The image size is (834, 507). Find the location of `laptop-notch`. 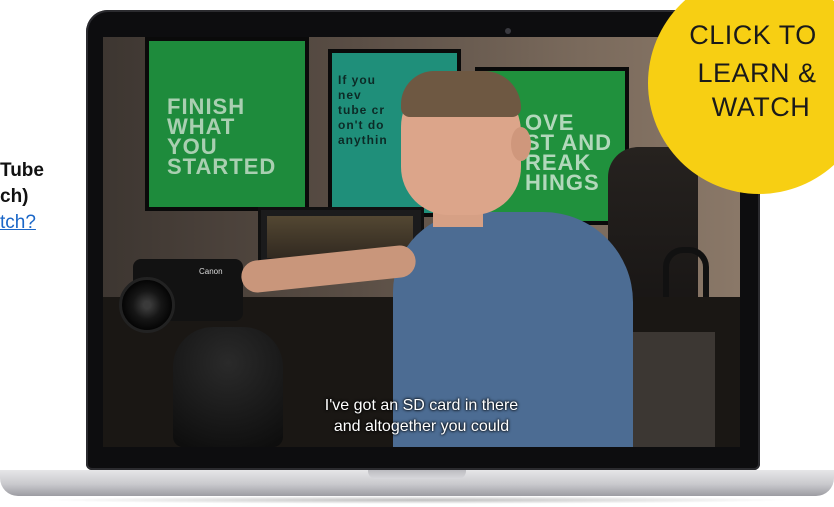

laptop-notch is located at coordinates (417, 474).